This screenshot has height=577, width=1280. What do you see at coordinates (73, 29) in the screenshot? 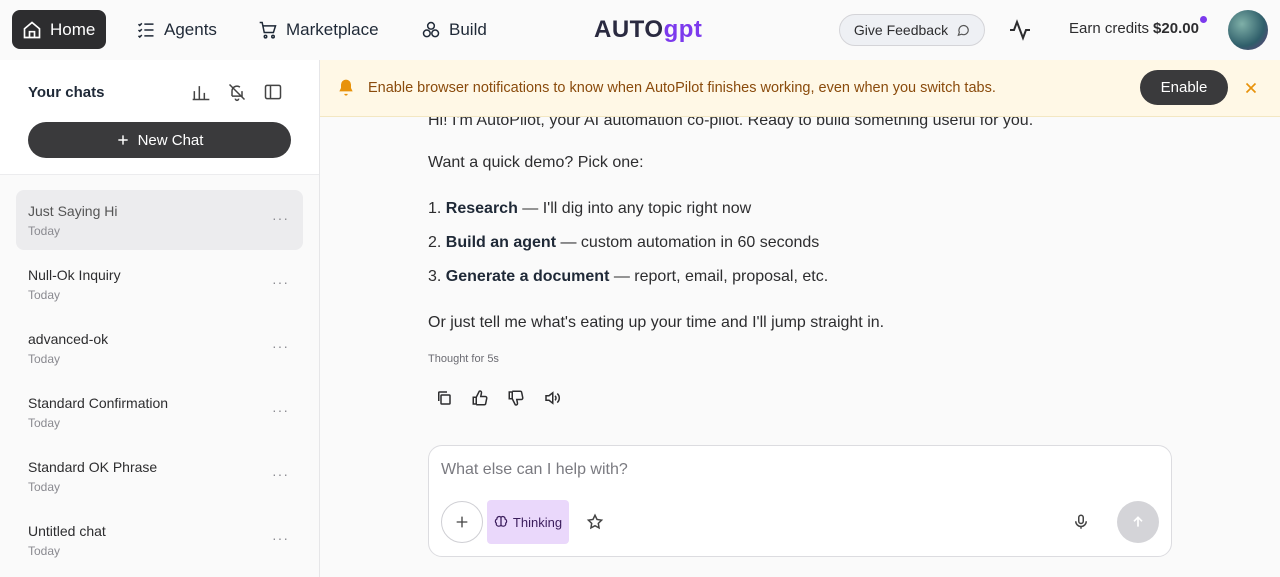
I see `nav-home-label: Home` at bounding box center [73, 29].